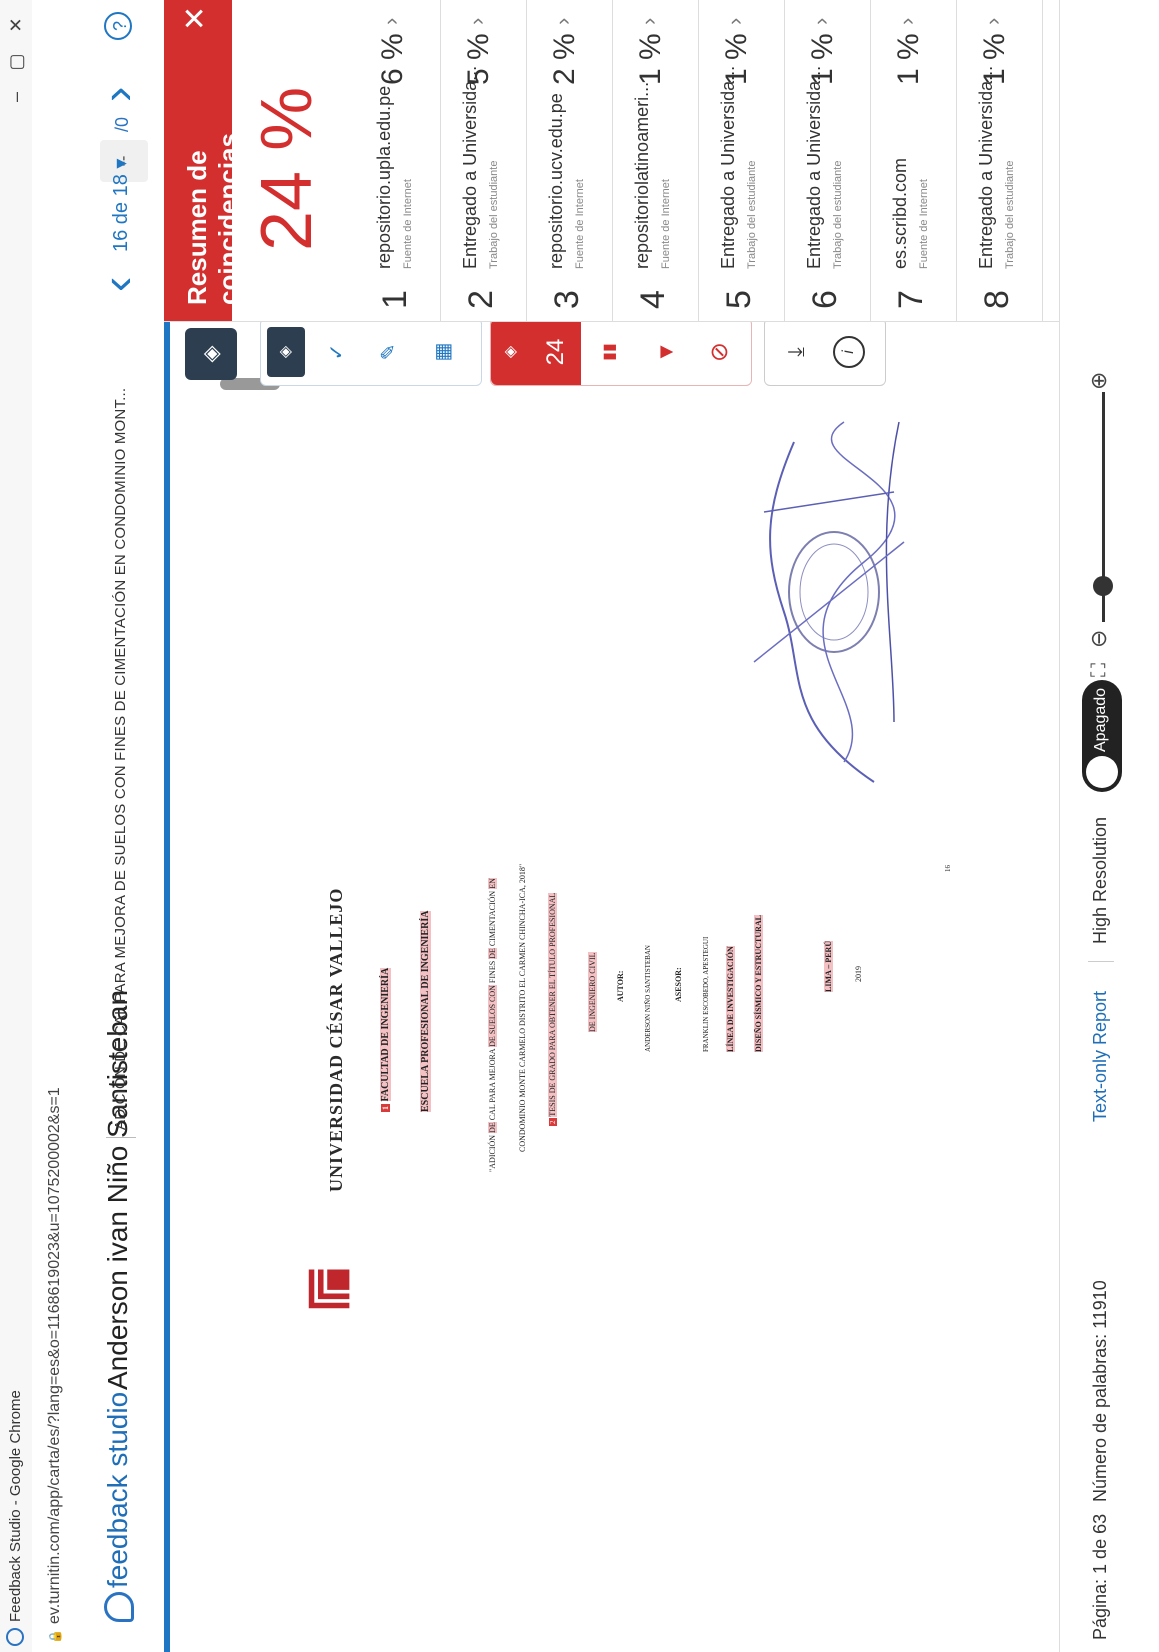  I want to click on title-highlight: EN, so click(492, 883).